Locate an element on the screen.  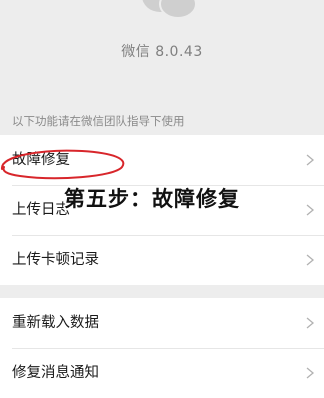
step-annotation-text: 第五步：故障修复 is located at coordinates (152, 199).